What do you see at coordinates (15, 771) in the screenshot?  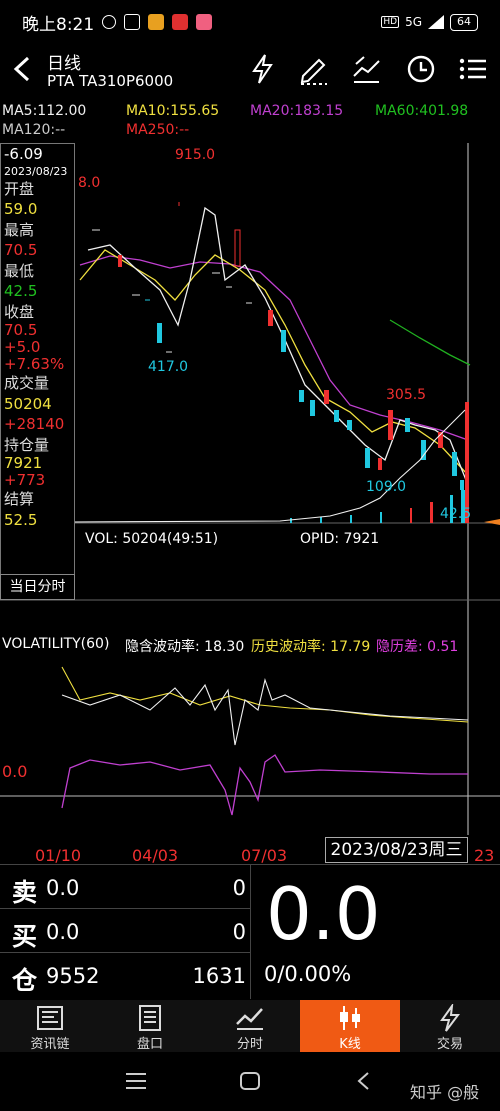 I see `zero-axis-label: 0.0` at bounding box center [15, 771].